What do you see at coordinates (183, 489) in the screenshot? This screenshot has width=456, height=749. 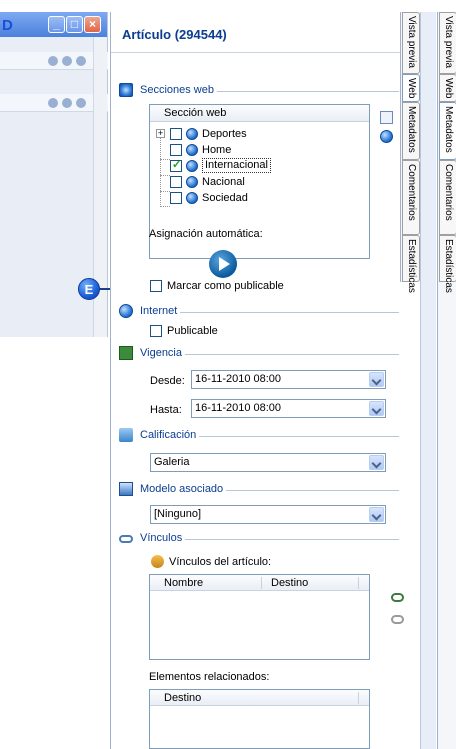 I see `section-label: Modelo asociado` at bounding box center [183, 489].